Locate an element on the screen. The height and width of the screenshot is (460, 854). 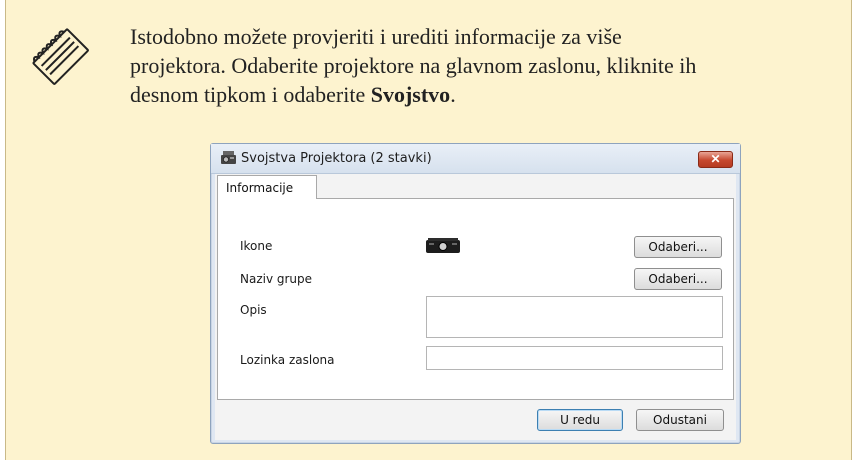
description-label: Opis is located at coordinates (253, 310).